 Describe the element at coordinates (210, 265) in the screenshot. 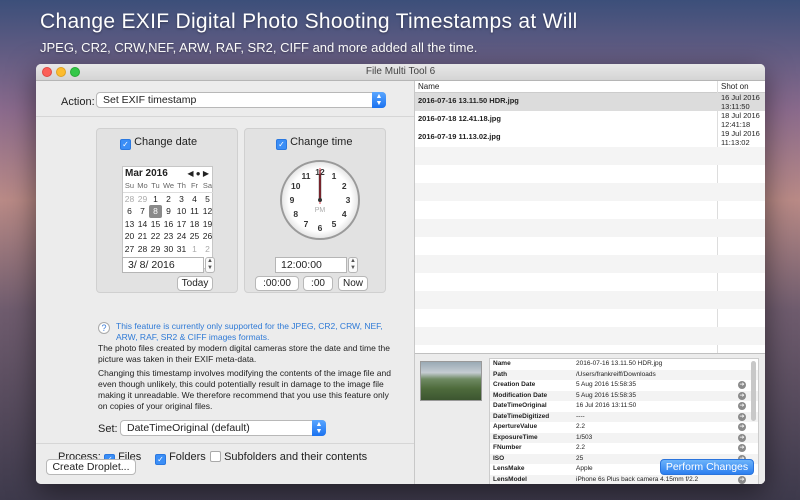

I see `date-stepper: ▲ ▼` at that location.